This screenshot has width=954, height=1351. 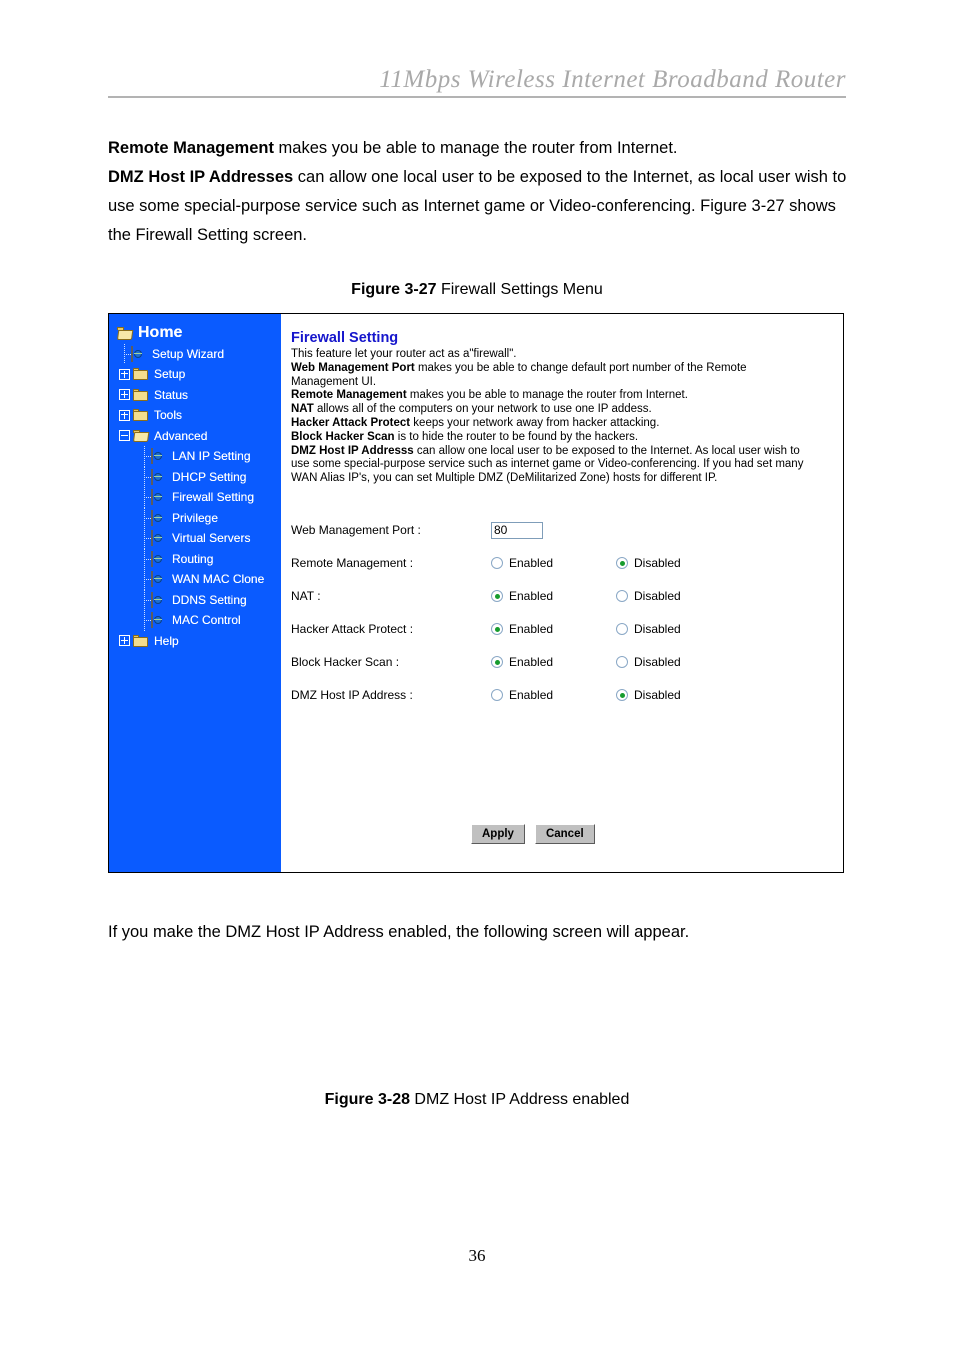 I want to click on dmz-host-ip-address-disabled-radio, so click(x=622, y=695).